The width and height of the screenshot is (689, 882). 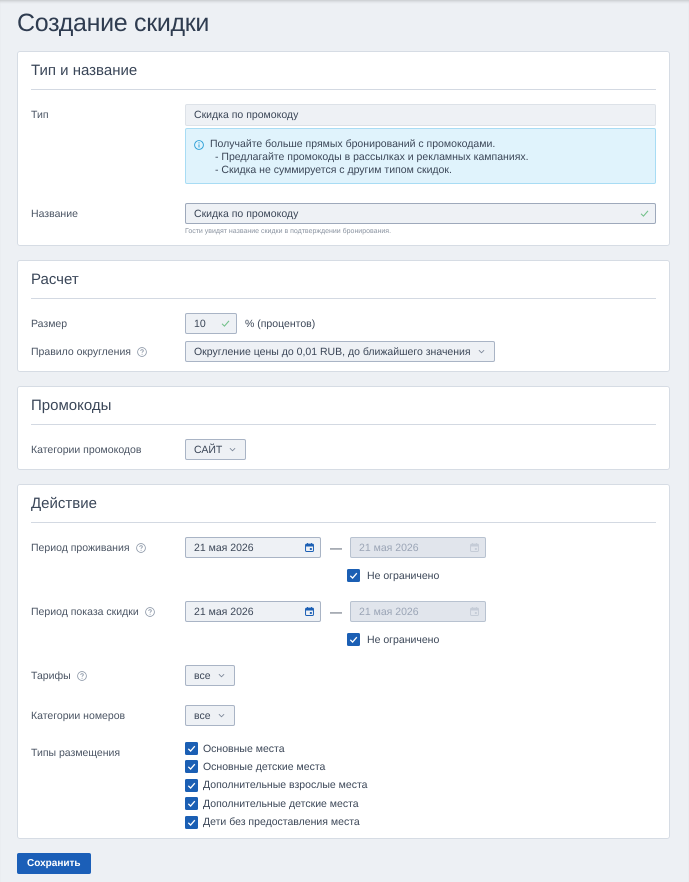 I want to click on number-field: 10, so click(x=211, y=323).